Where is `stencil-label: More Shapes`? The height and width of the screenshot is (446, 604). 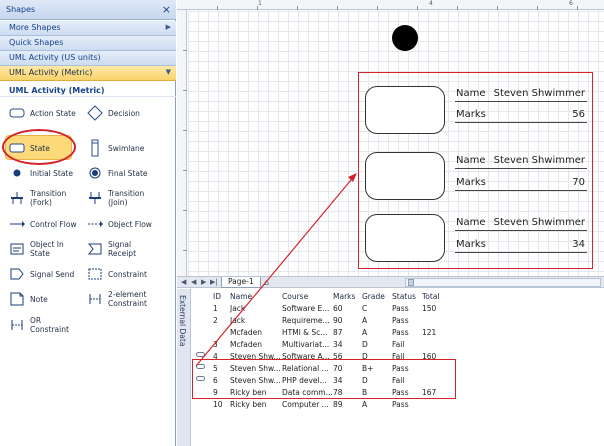 stencil-label: More Shapes is located at coordinates (35, 27).